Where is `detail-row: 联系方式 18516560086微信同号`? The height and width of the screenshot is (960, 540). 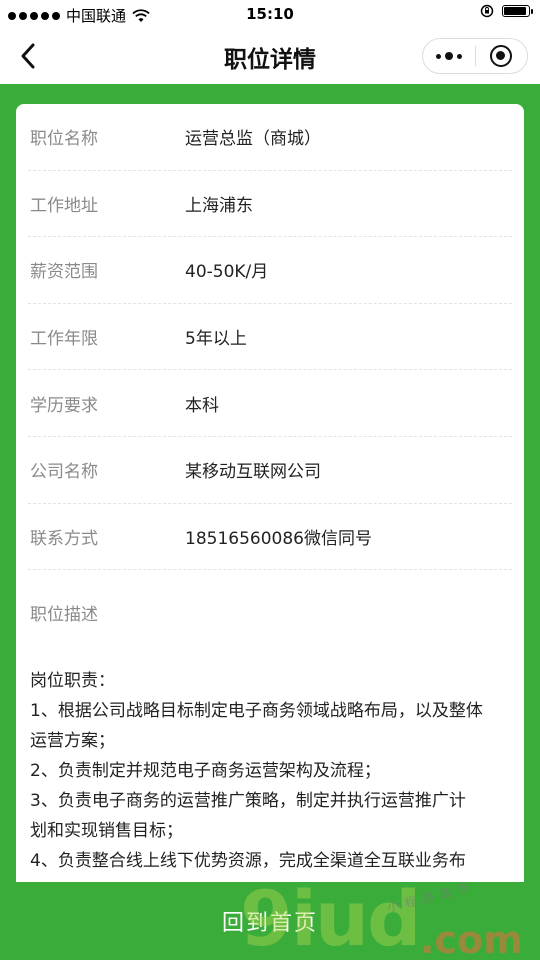
detail-row: 联系方式 18516560086微信同号 is located at coordinates (270, 537).